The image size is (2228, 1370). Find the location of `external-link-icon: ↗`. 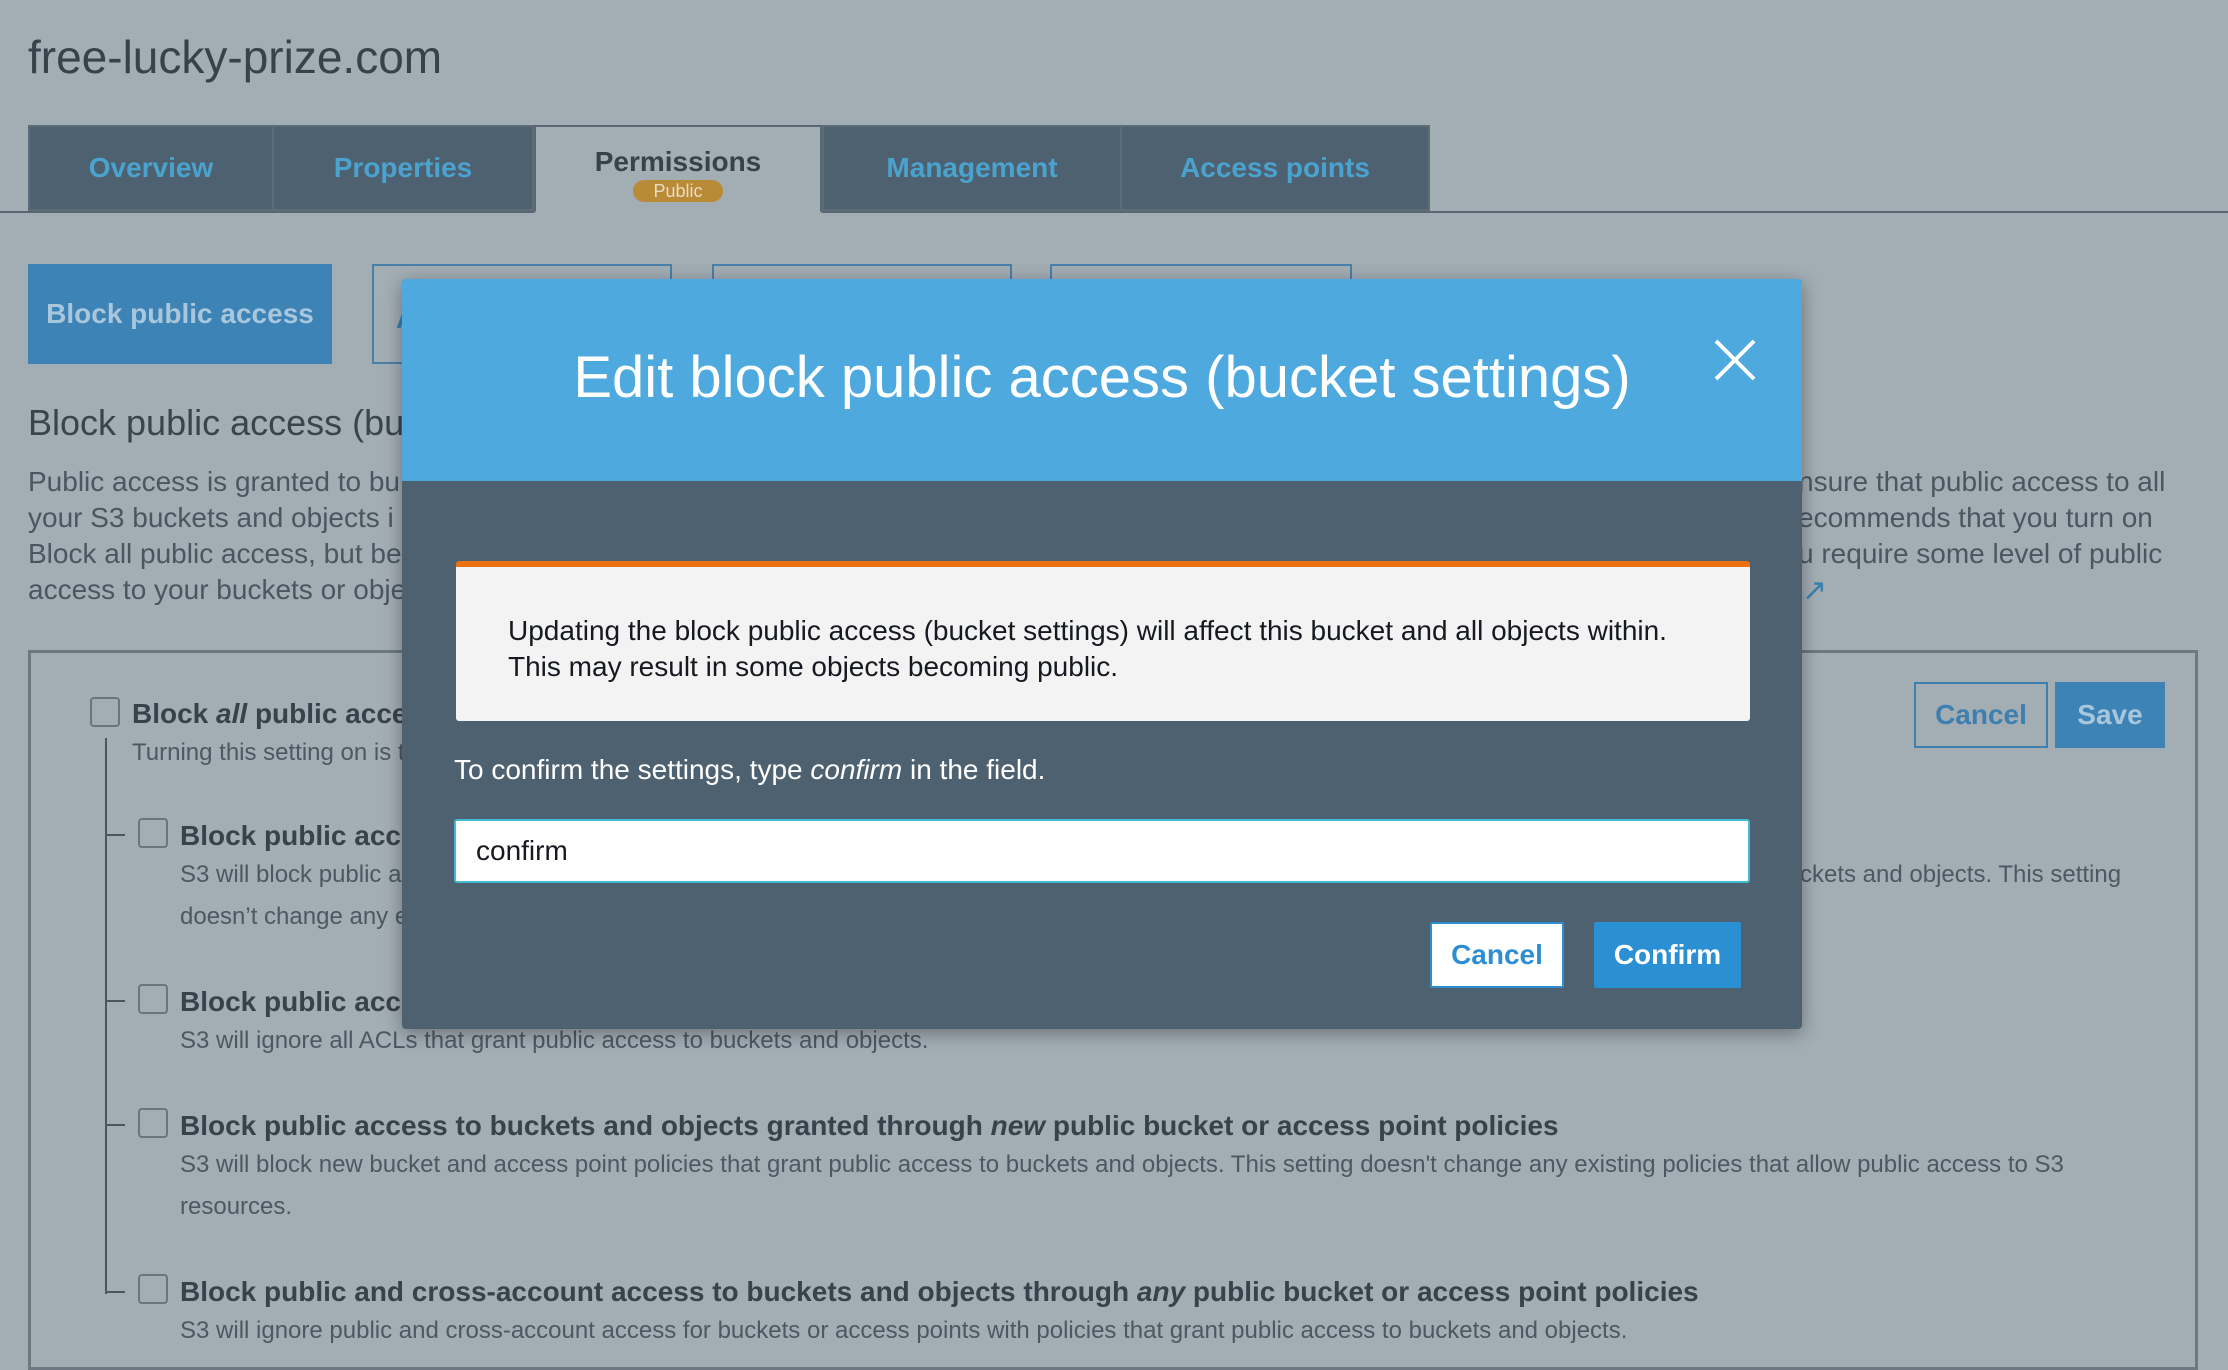

external-link-icon: ↗ is located at coordinates (1814, 590).